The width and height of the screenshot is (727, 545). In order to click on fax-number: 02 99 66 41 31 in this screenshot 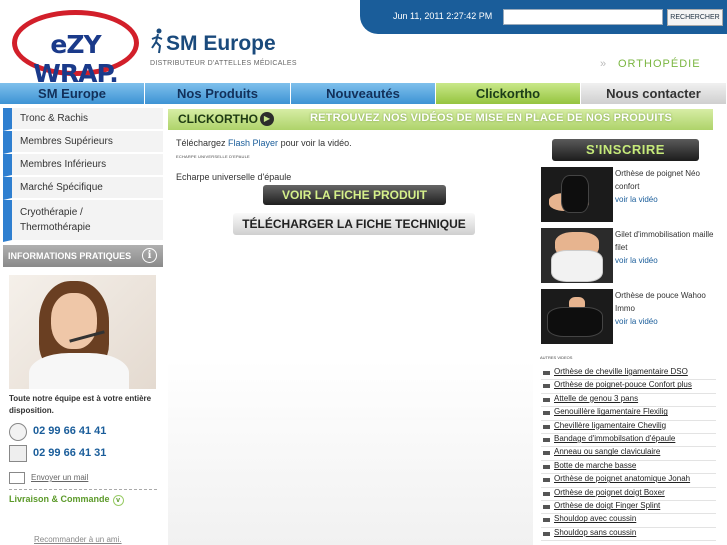, I will do `click(70, 453)`.